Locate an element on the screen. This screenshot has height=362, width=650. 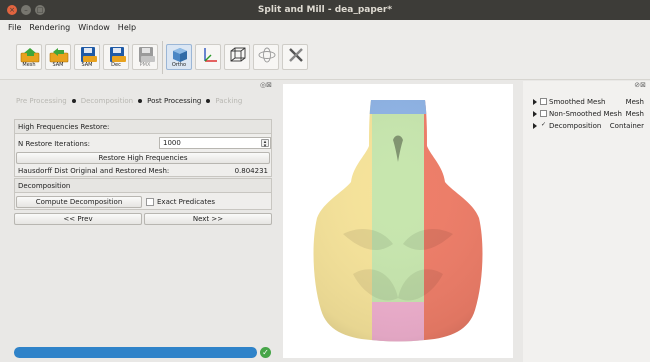
tree-item-smoothed-mesh: Smoothed Mesh Mesh is located at coordinates (590, 102).